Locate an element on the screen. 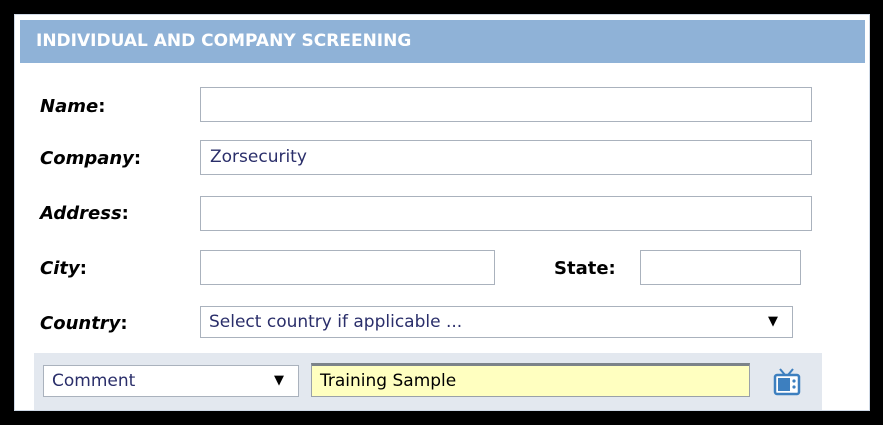 The width and height of the screenshot is (883, 425). note-bar: Comment ▼ Training Sample is located at coordinates (428, 381).